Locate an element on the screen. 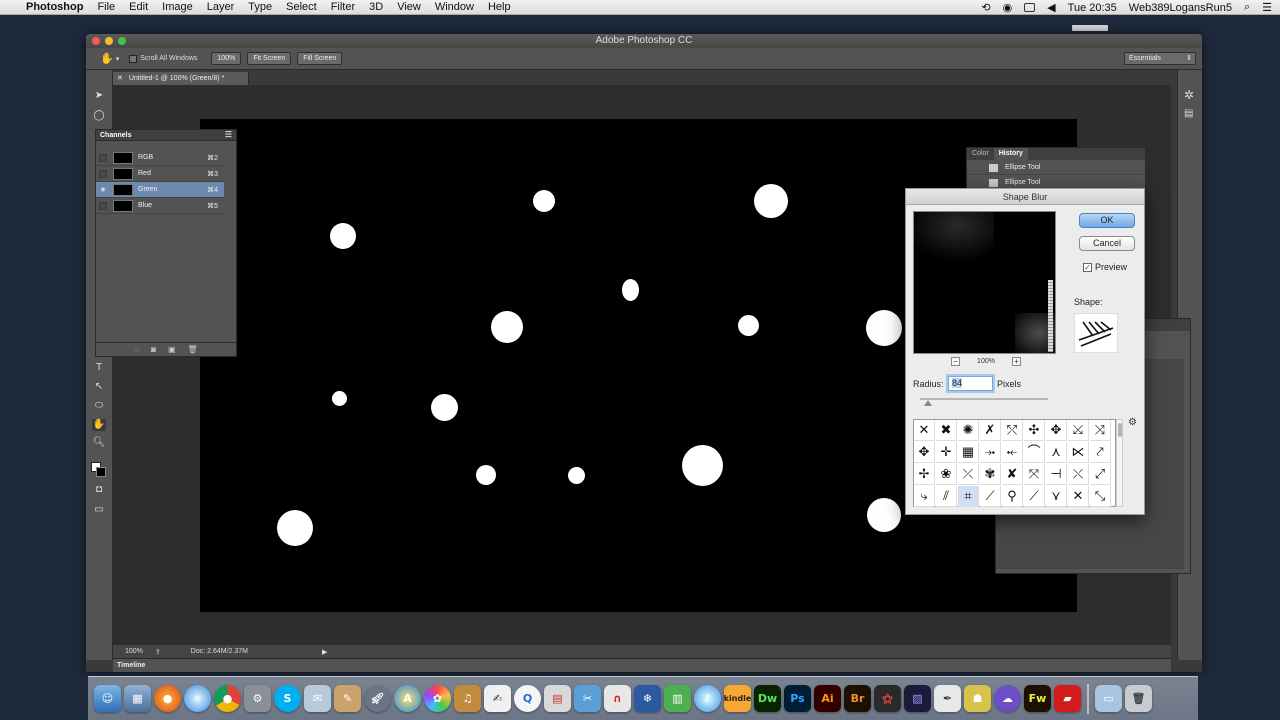 The image size is (1280, 720). save-selection-icon: ◙ is located at coordinates (153, 349).